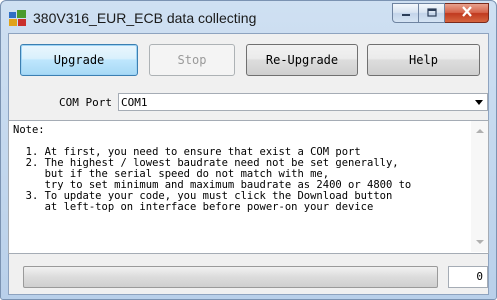 Image resolution: width=497 pixels, height=300 pixels. Describe the element at coordinates (480, 242) in the screenshot. I see `scroll-down-icon` at that location.